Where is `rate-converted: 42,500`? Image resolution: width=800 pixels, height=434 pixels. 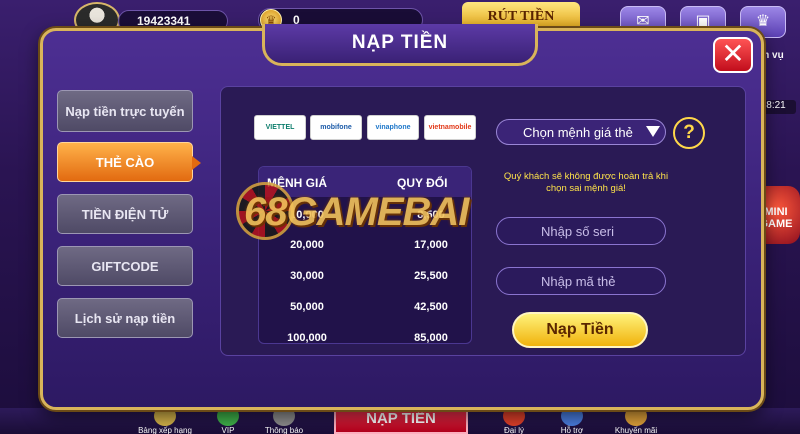
rate-converted: 42,500 is located at coordinates (431, 307).